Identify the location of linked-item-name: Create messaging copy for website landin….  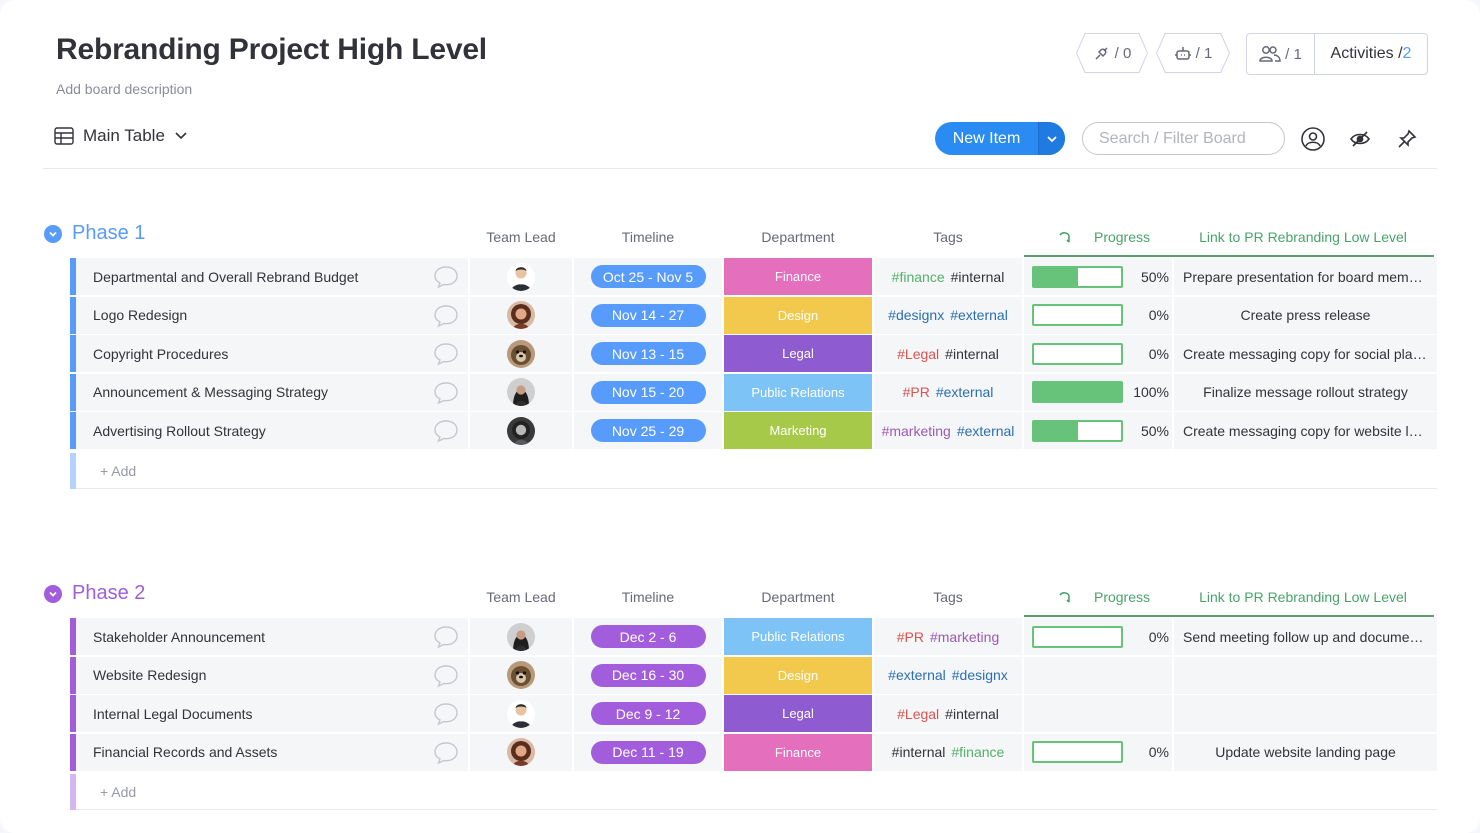
(1305, 431).